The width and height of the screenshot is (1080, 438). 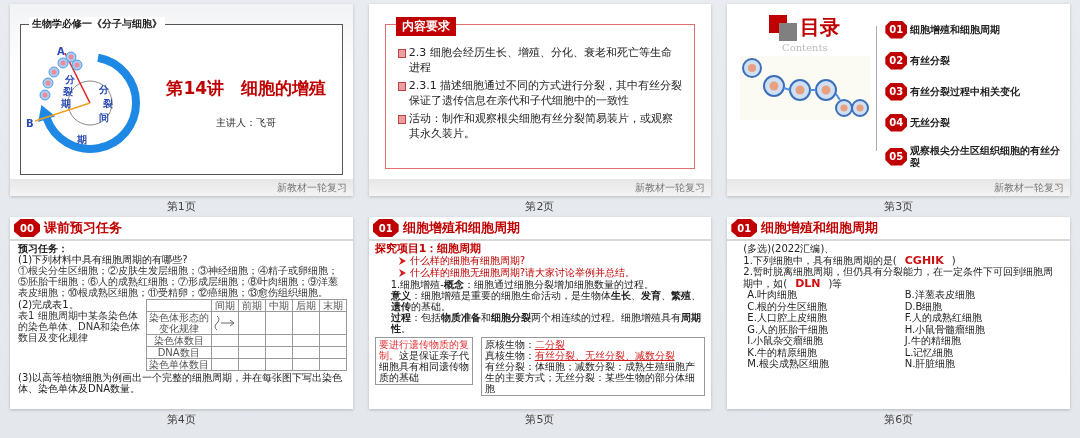 I want to click on column-header: 中期, so click(x=279, y=305).